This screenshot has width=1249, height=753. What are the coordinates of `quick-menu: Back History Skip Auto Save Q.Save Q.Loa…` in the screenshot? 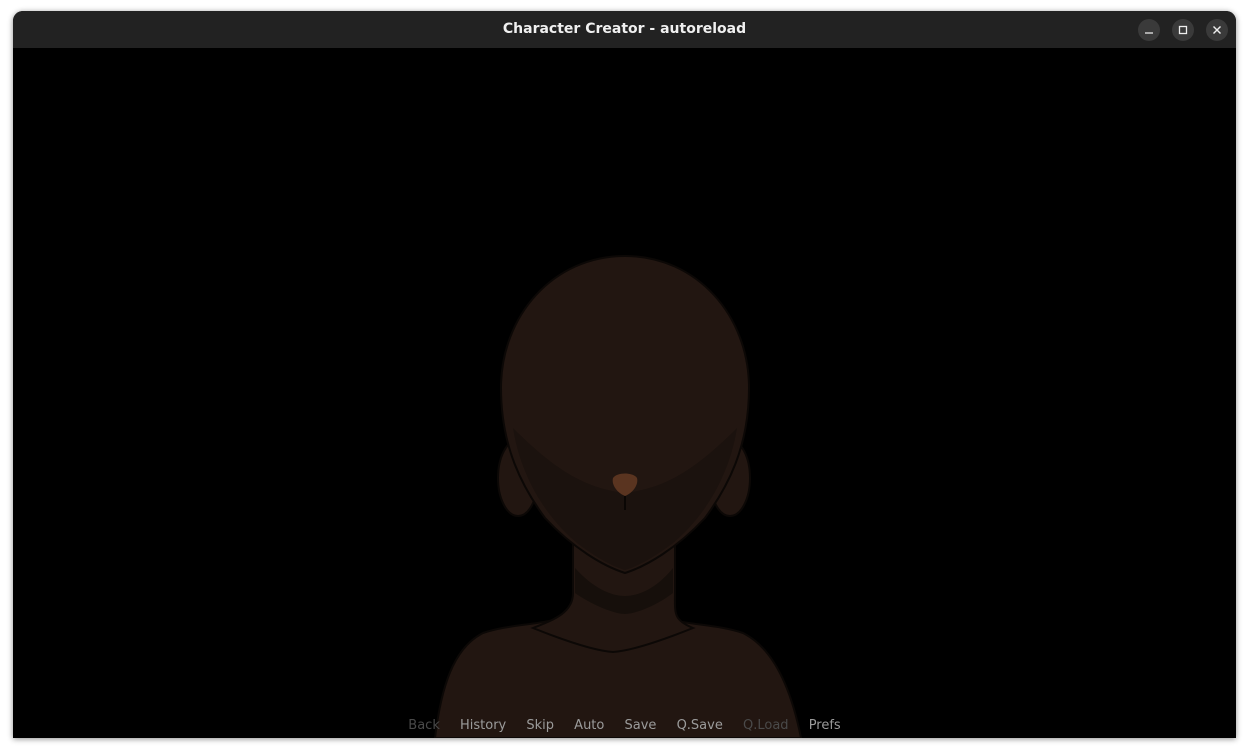 It's located at (624, 728).